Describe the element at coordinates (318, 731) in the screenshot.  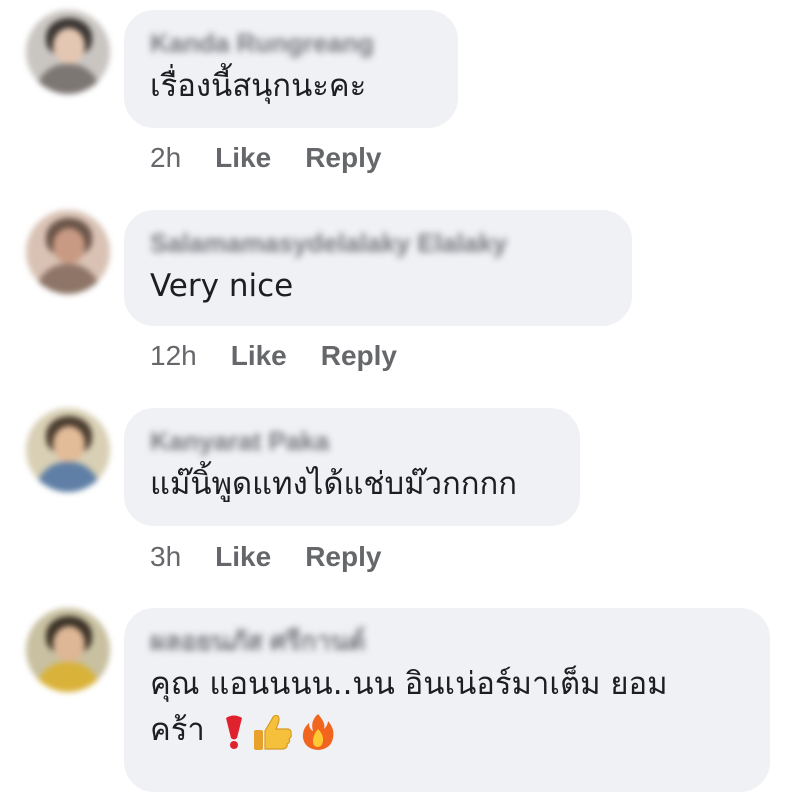
I see `fire-icon` at that location.